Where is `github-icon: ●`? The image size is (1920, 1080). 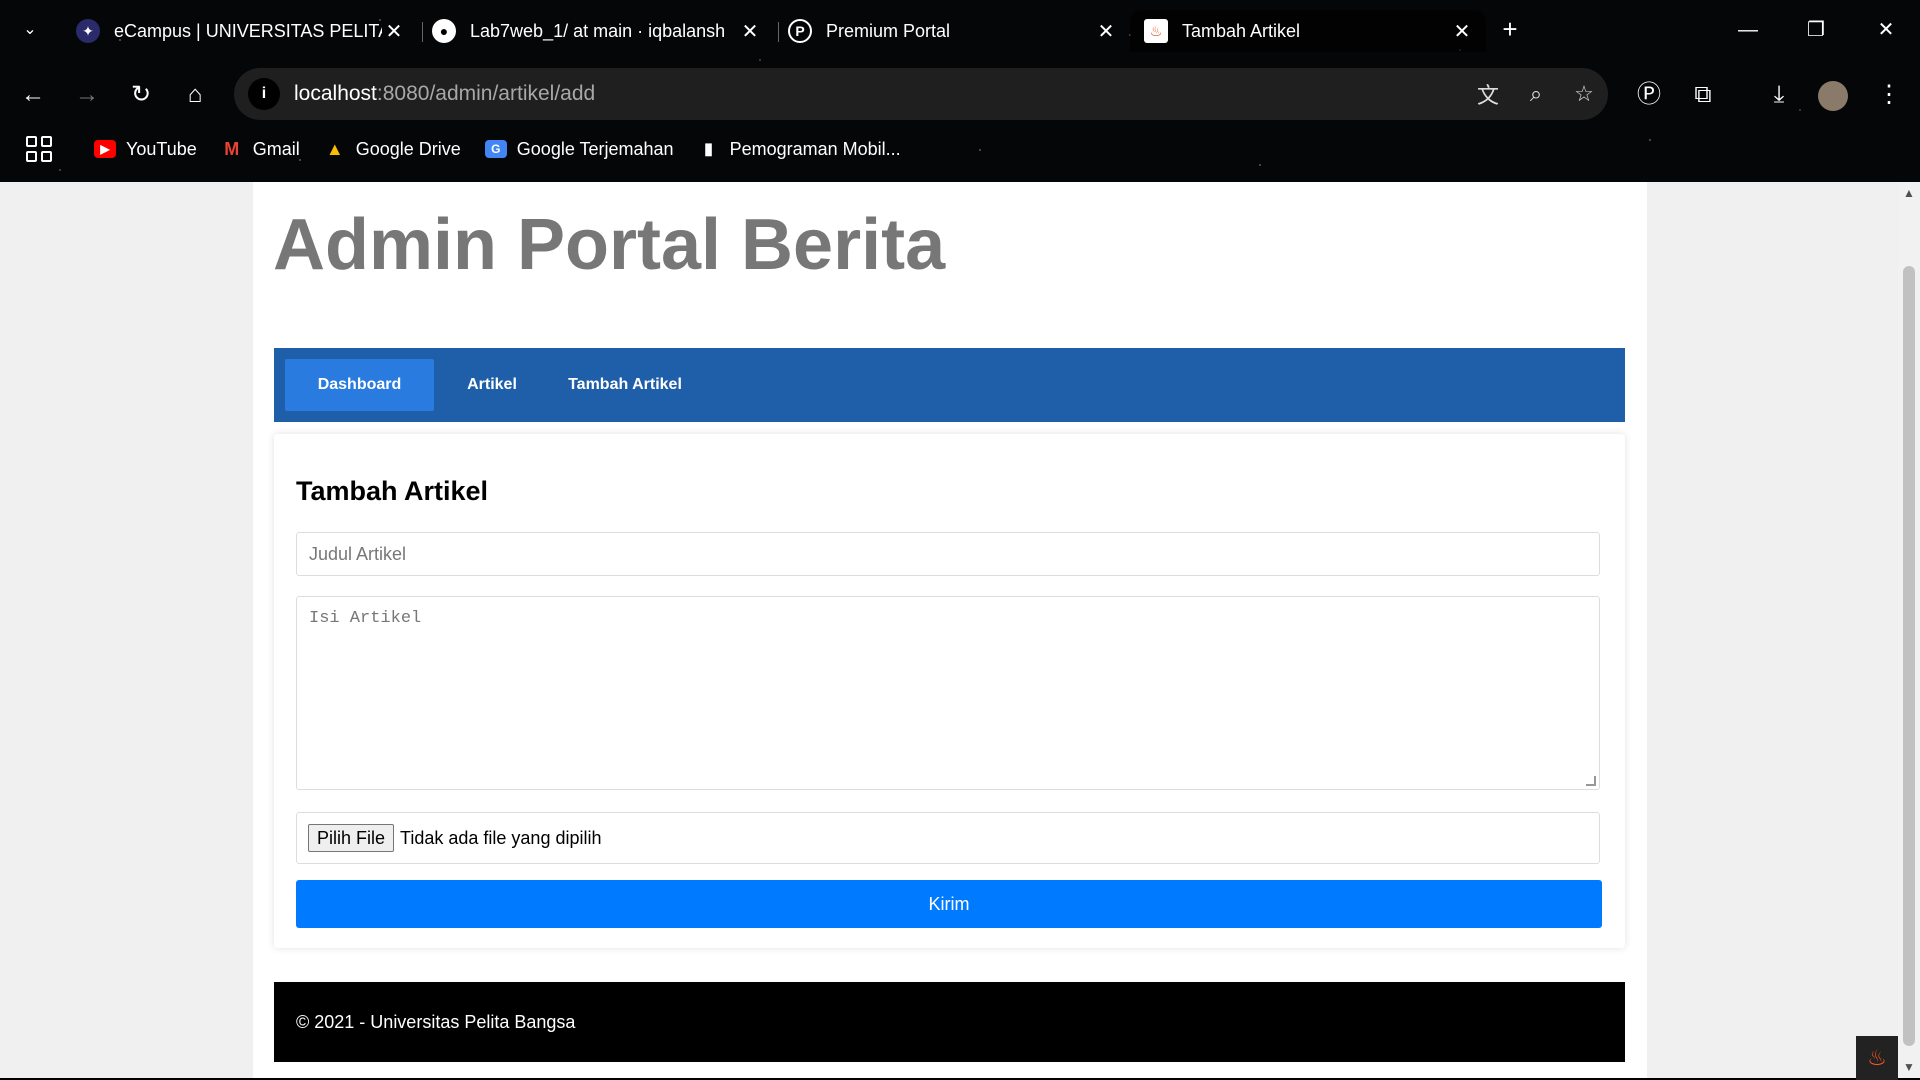 github-icon: ● is located at coordinates (444, 31).